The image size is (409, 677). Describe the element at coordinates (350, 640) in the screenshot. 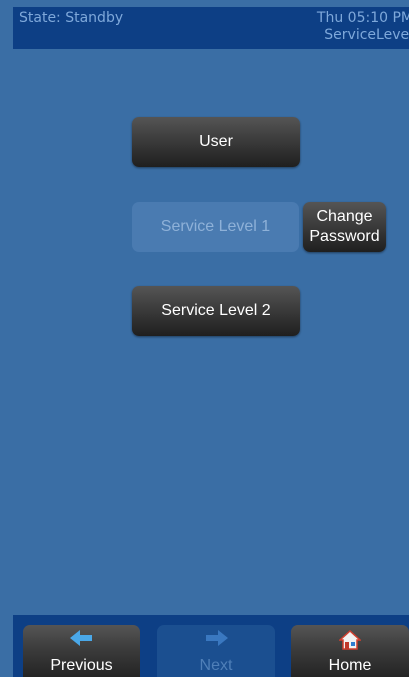

I see `home-icon` at that location.